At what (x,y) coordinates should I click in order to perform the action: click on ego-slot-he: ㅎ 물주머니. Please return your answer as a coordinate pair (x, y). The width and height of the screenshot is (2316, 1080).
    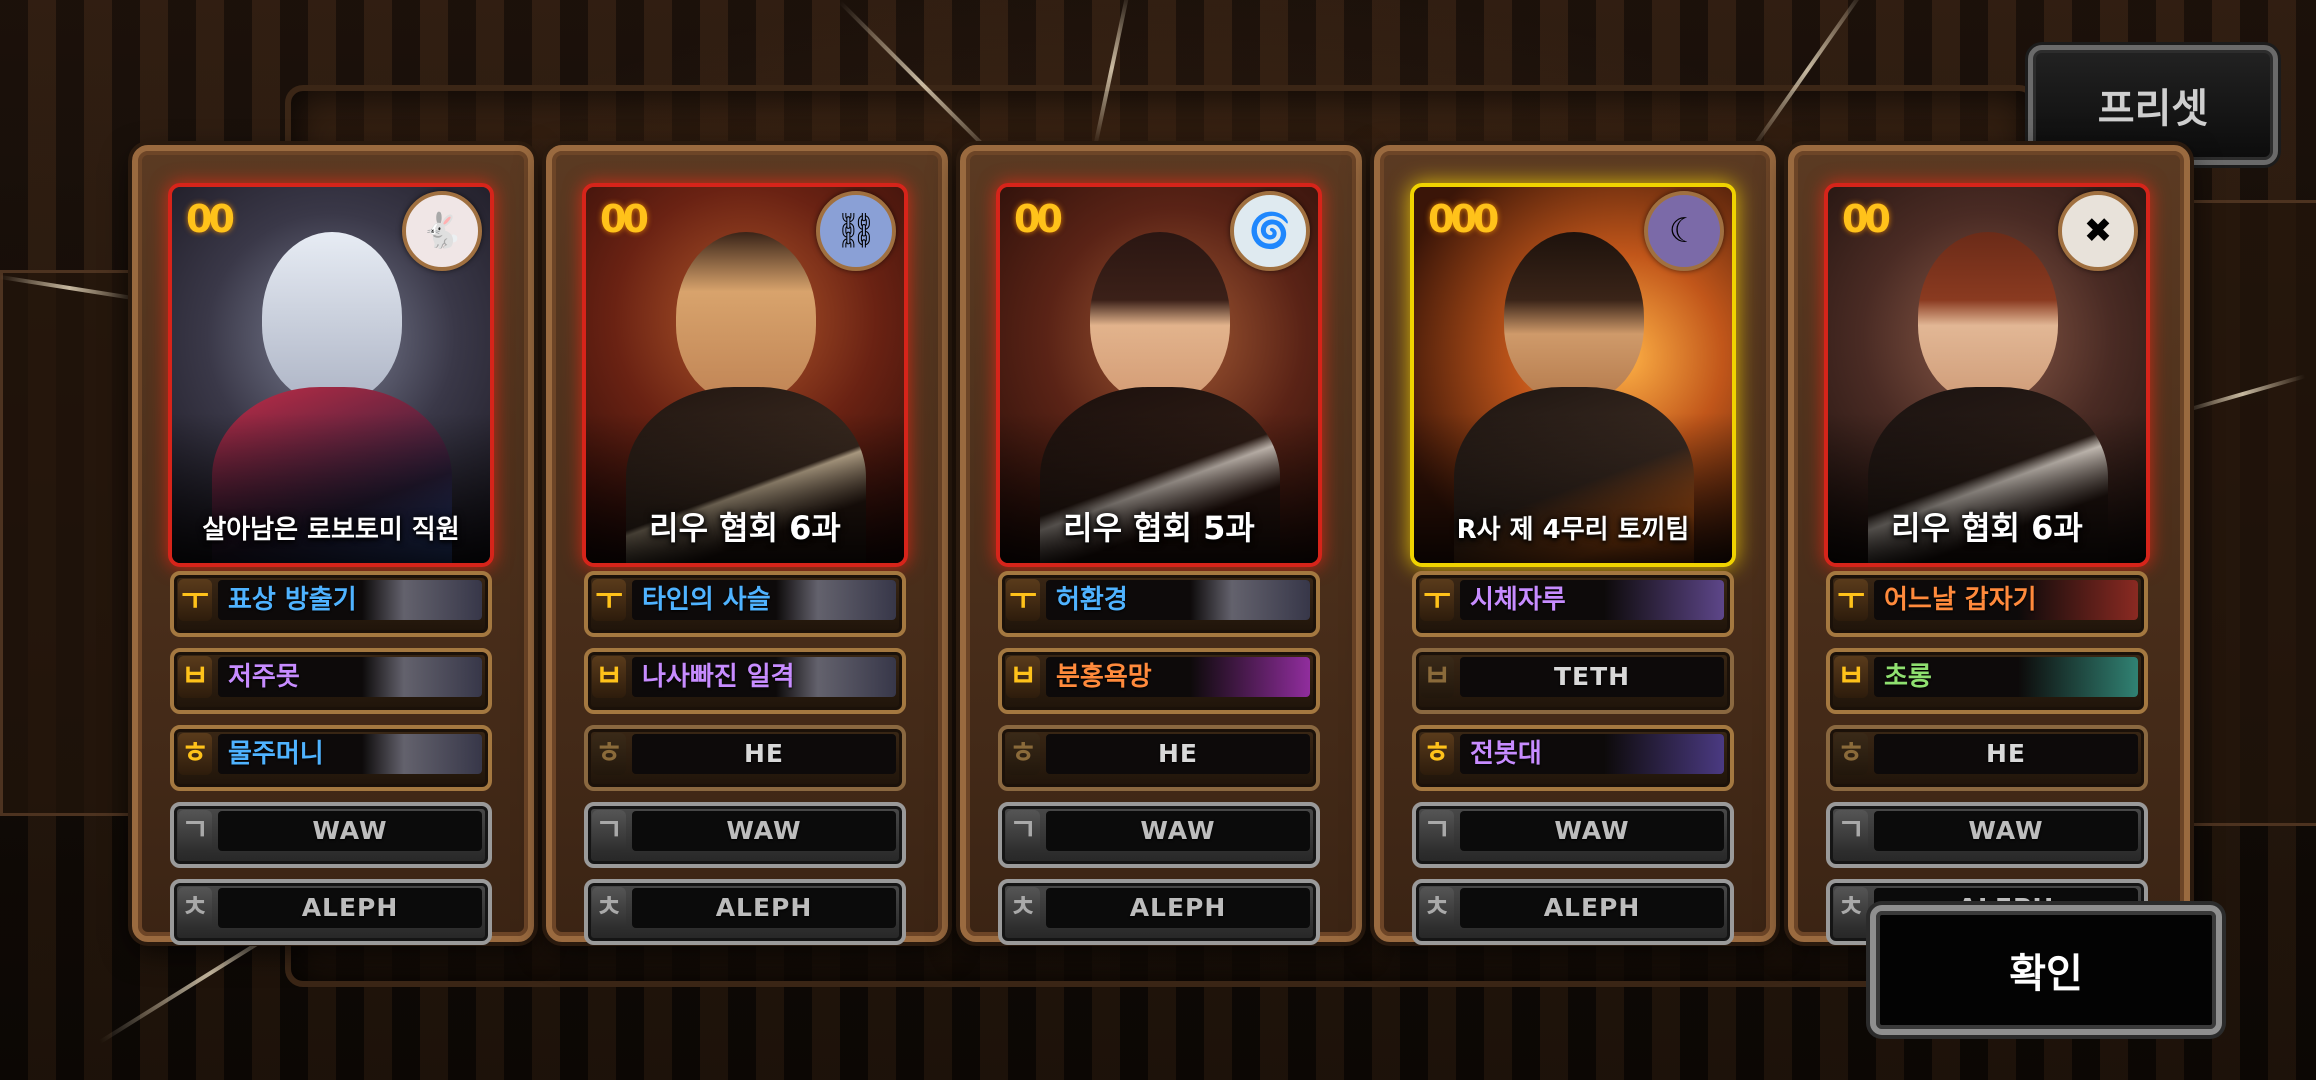
    Looking at the image, I should click on (331, 758).